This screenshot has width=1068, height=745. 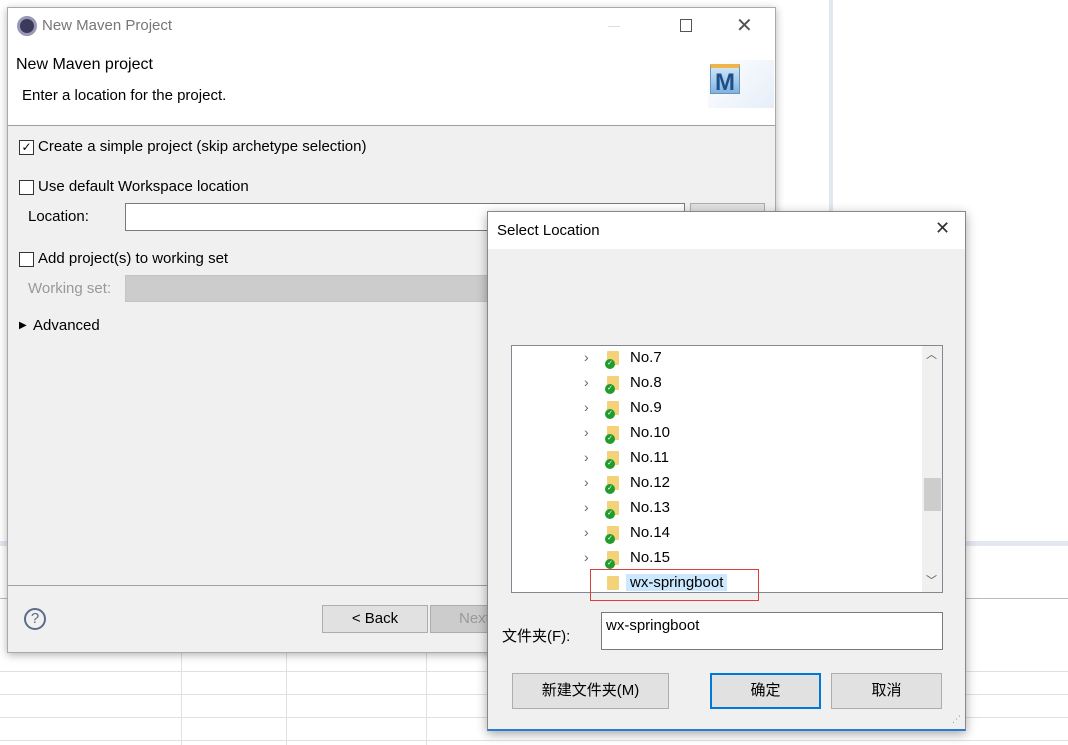 What do you see at coordinates (646, 407) in the screenshot?
I see `tree-item-label: No.9` at bounding box center [646, 407].